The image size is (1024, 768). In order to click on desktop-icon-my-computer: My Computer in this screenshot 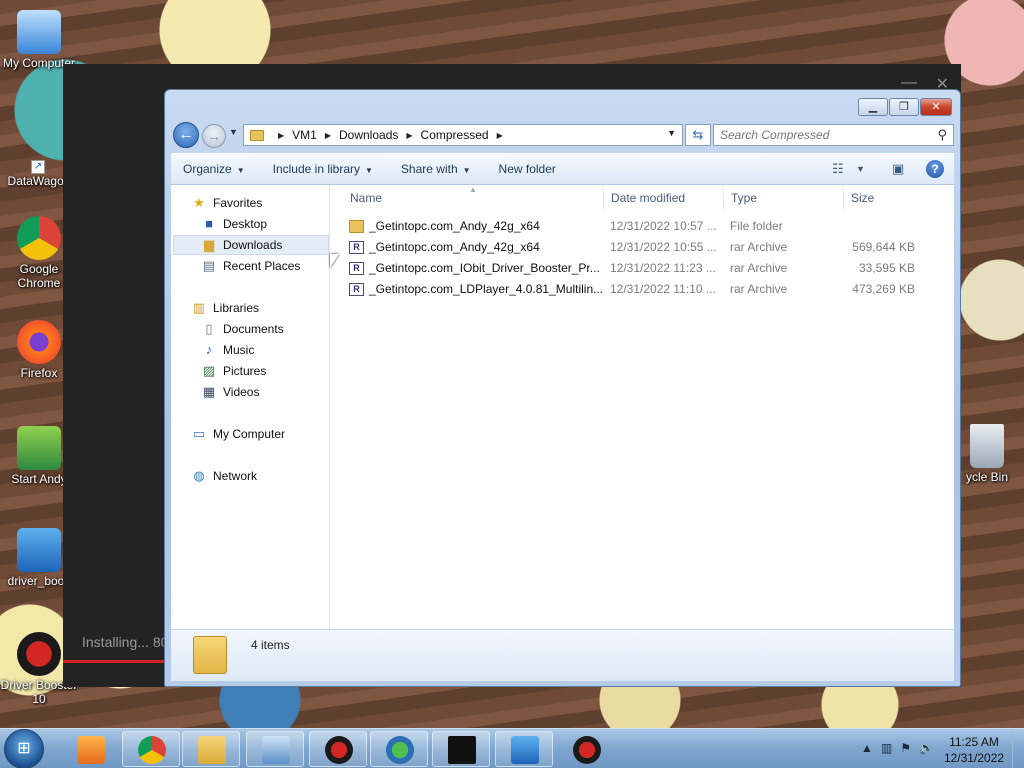, I will do `click(39, 40)`.